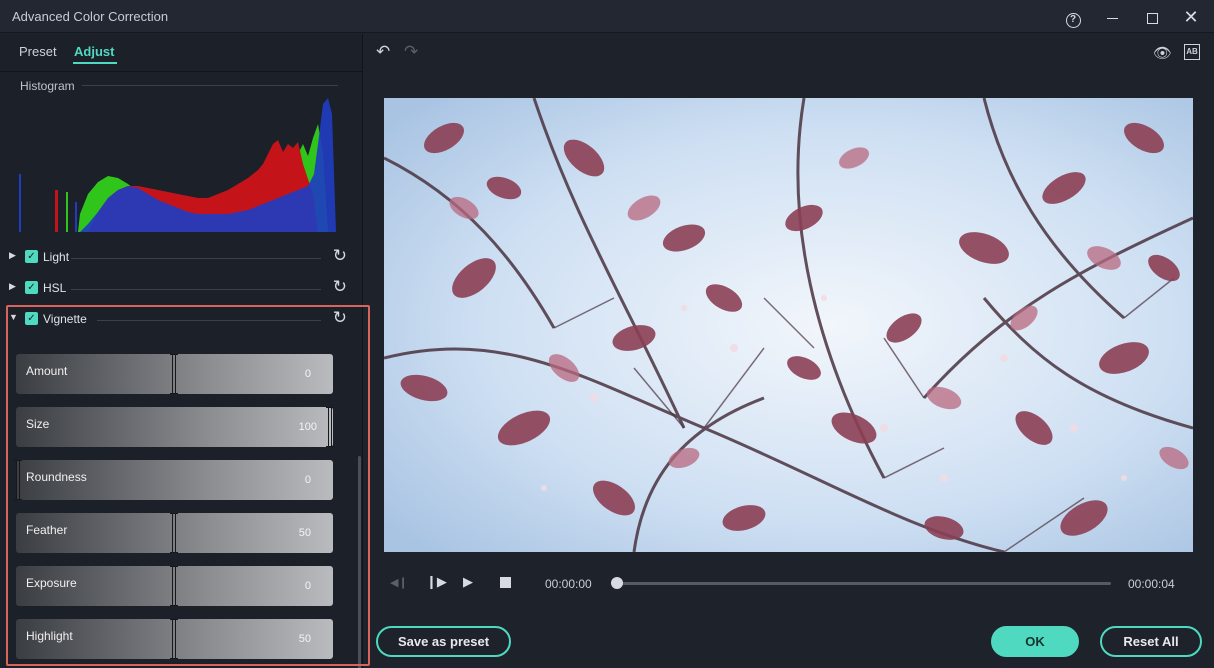 The width and height of the screenshot is (1214, 668). Describe the element at coordinates (308, 427) in the screenshot. I see `slider-value: 100` at that location.